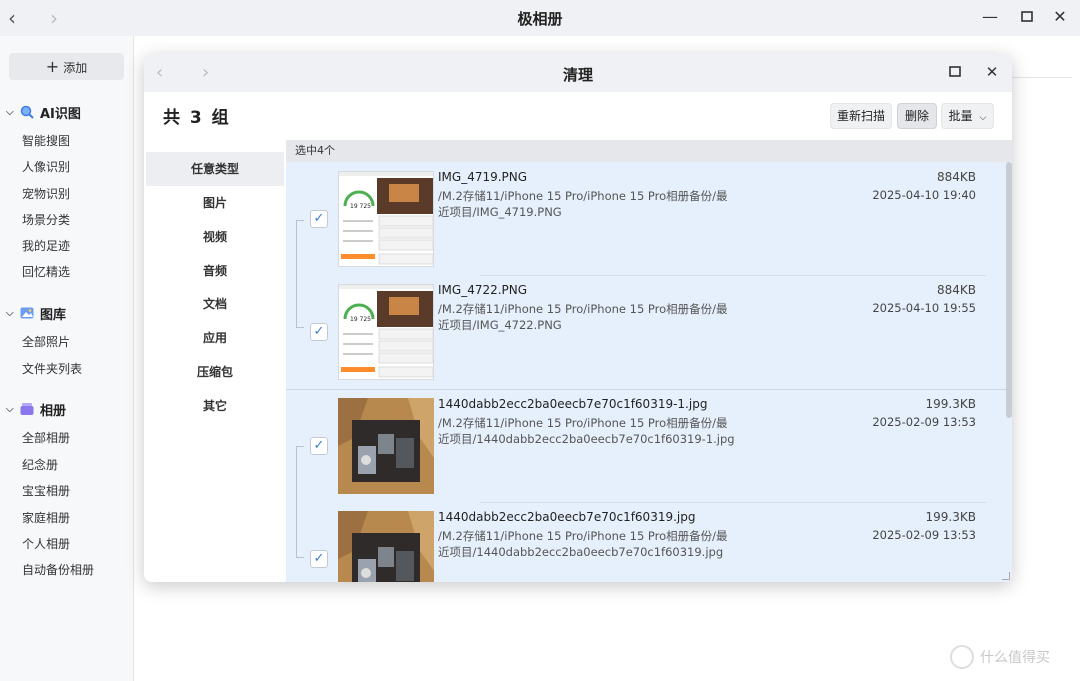  What do you see at coordinates (1042, 77) in the screenshot?
I see `divider` at bounding box center [1042, 77].